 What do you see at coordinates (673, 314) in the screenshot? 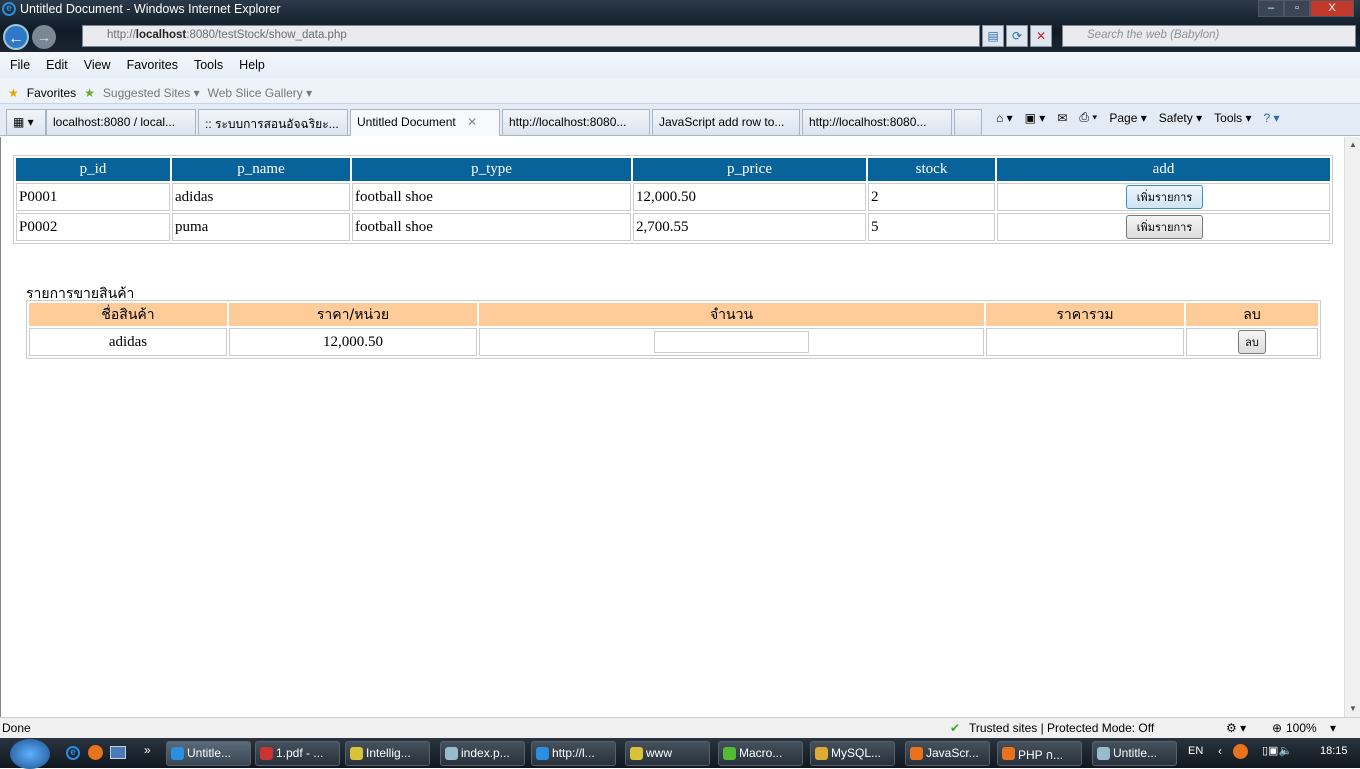
I see `table-header-row: ชื่อสินค้า ราคา/หน่วย จำนวน ราคารวม ลบ` at bounding box center [673, 314].